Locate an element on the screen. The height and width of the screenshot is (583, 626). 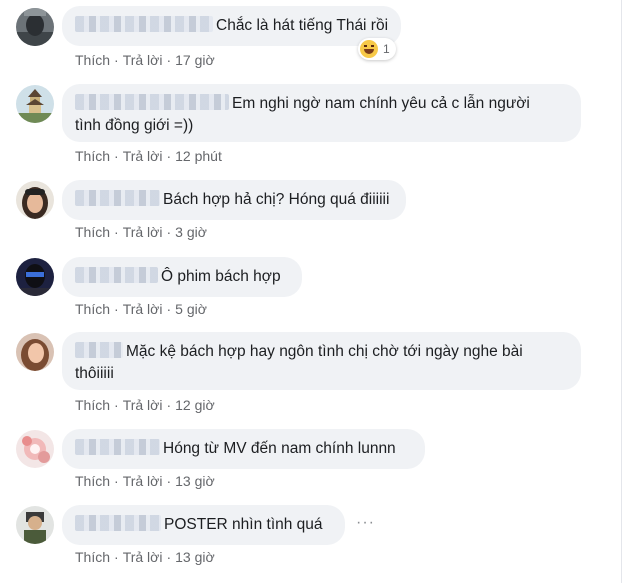
comment-text-line1: Em nghi ngờ nam chính yêu cả c lẫn người is located at coordinates (381, 103).